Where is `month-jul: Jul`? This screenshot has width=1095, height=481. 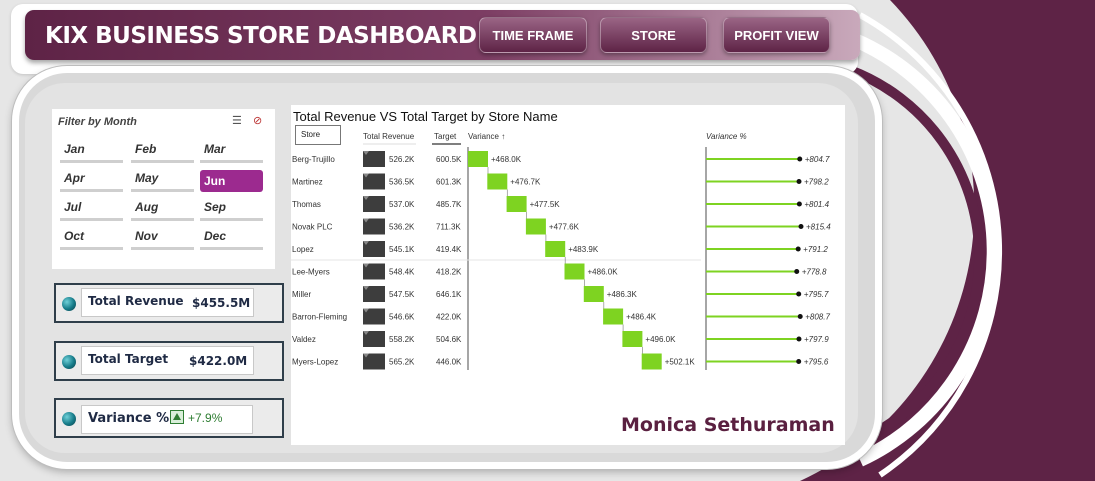 month-jul: Jul is located at coordinates (91, 210).